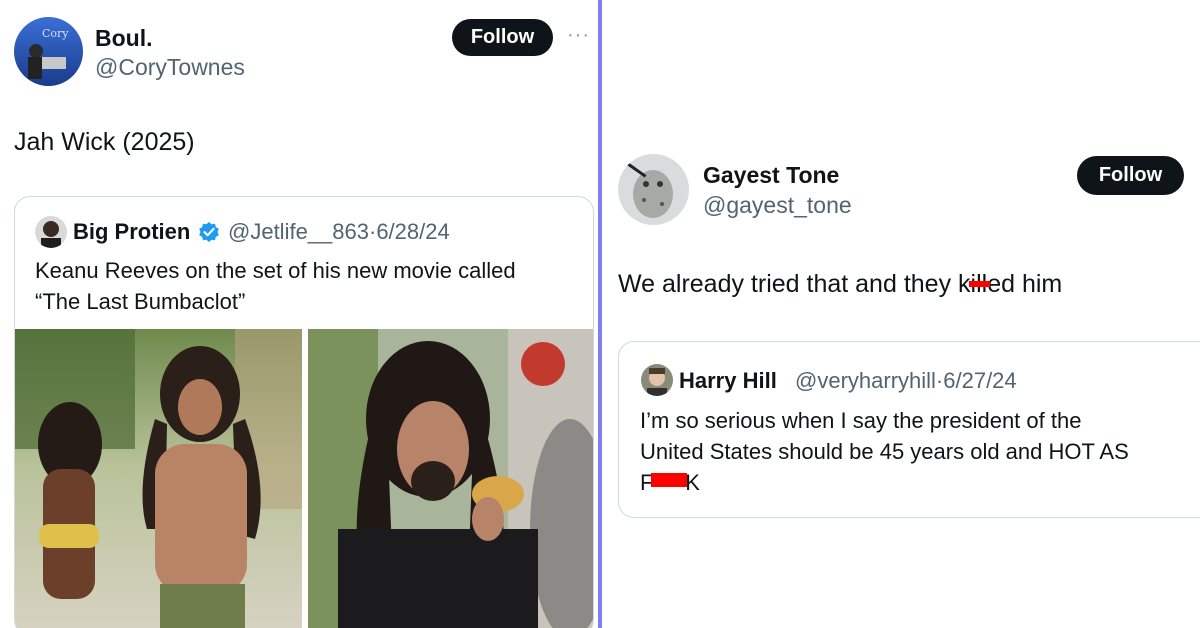 The width and height of the screenshot is (1200, 628). Describe the element at coordinates (1025, 284) in the screenshot. I see `tweet-text-end: ed him` at that location.